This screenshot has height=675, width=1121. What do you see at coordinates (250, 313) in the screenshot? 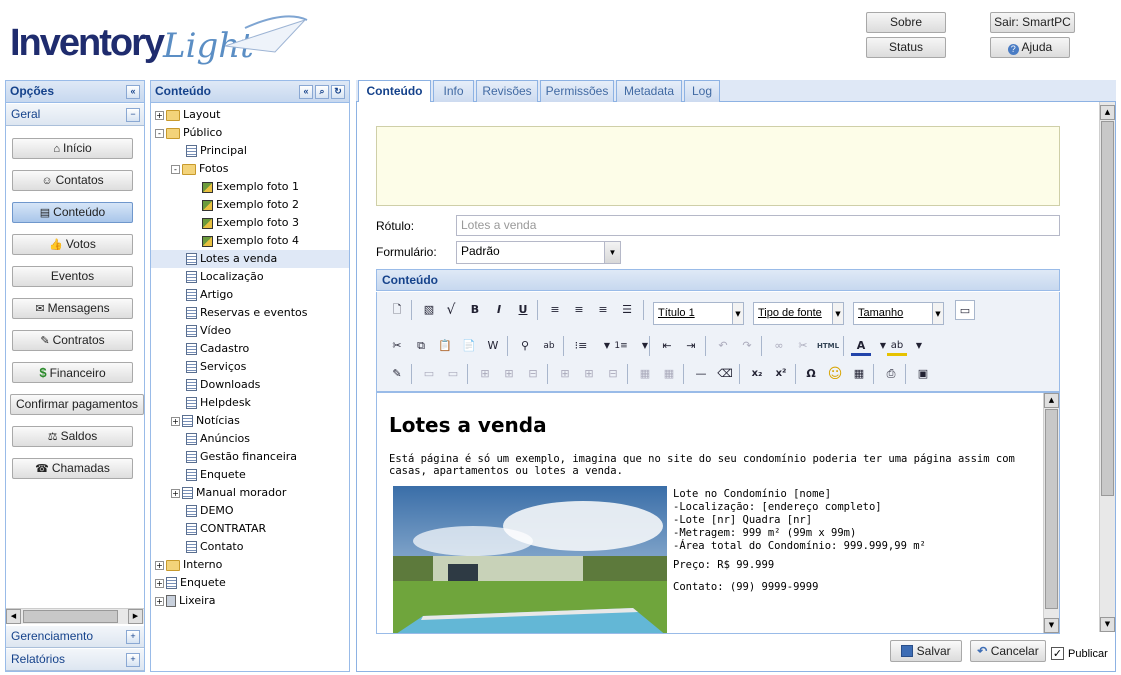
I see `tree-node: Reservas e eventos` at bounding box center [250, 313].